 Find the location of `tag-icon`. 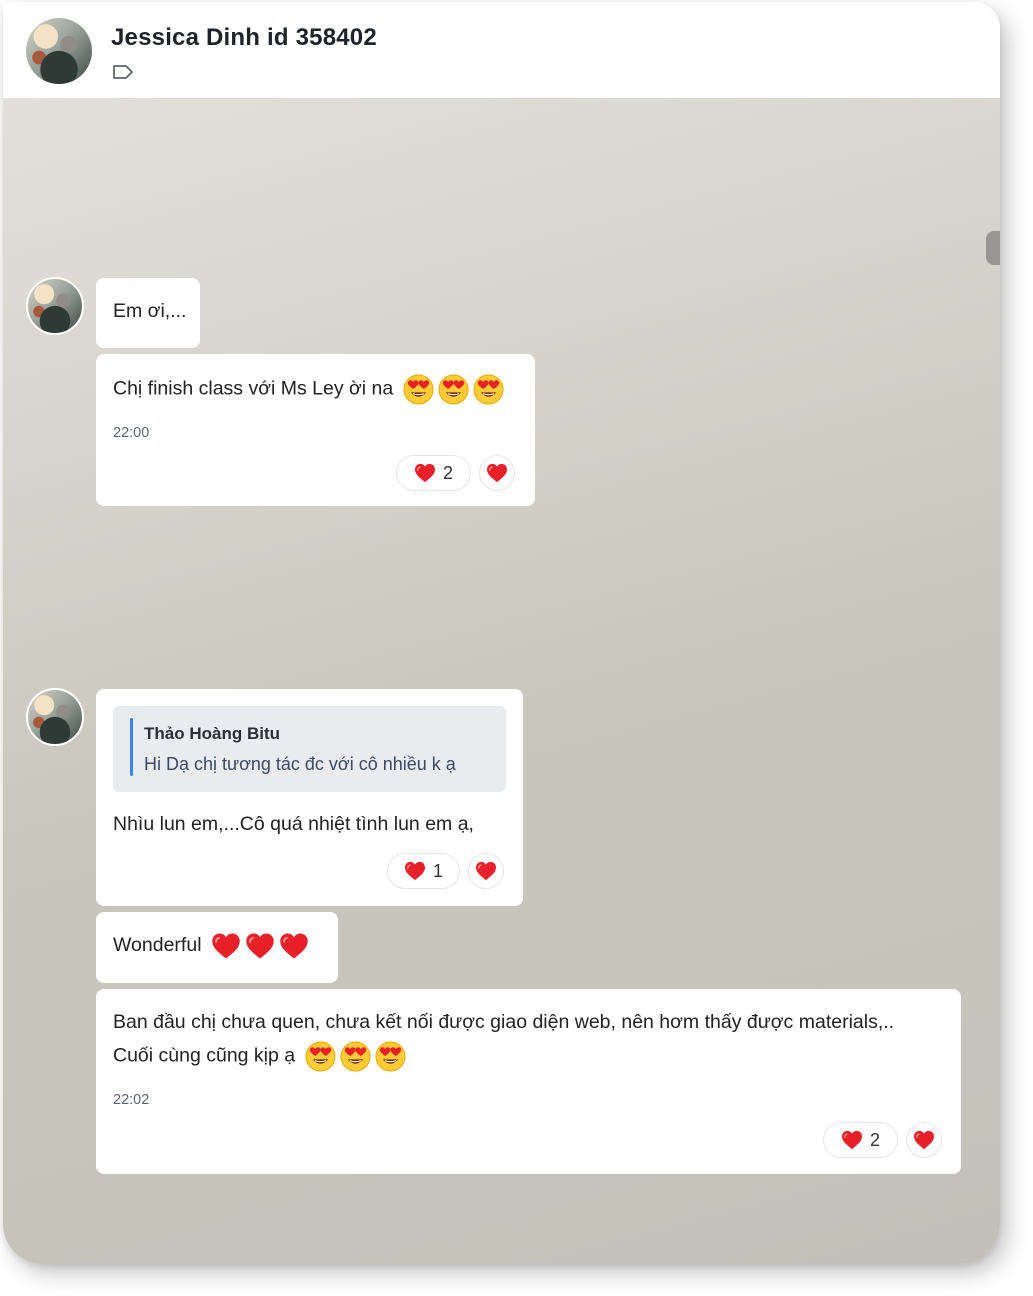

tag-icon is located at coordinates (123, 72).